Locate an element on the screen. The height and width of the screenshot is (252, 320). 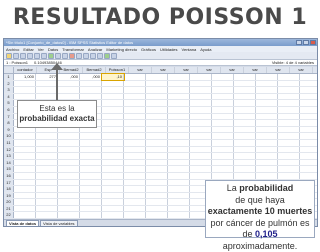
value-labels-icon is located at coordinates (114, 56).